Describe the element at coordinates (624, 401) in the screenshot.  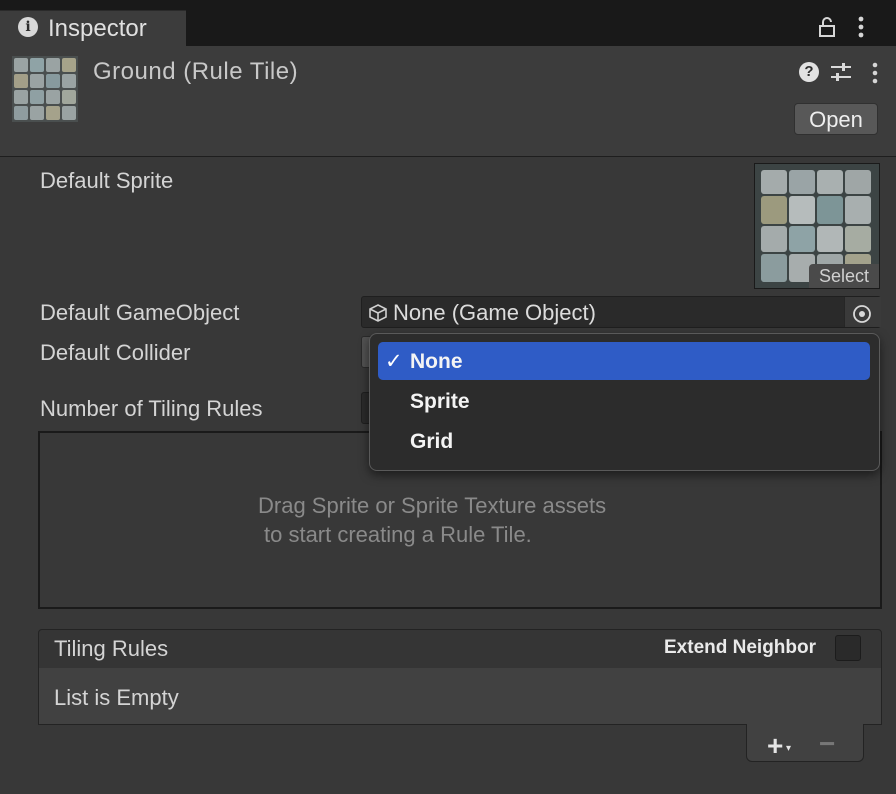
I see `dropdown-option-sprite: Sprite` at that location.